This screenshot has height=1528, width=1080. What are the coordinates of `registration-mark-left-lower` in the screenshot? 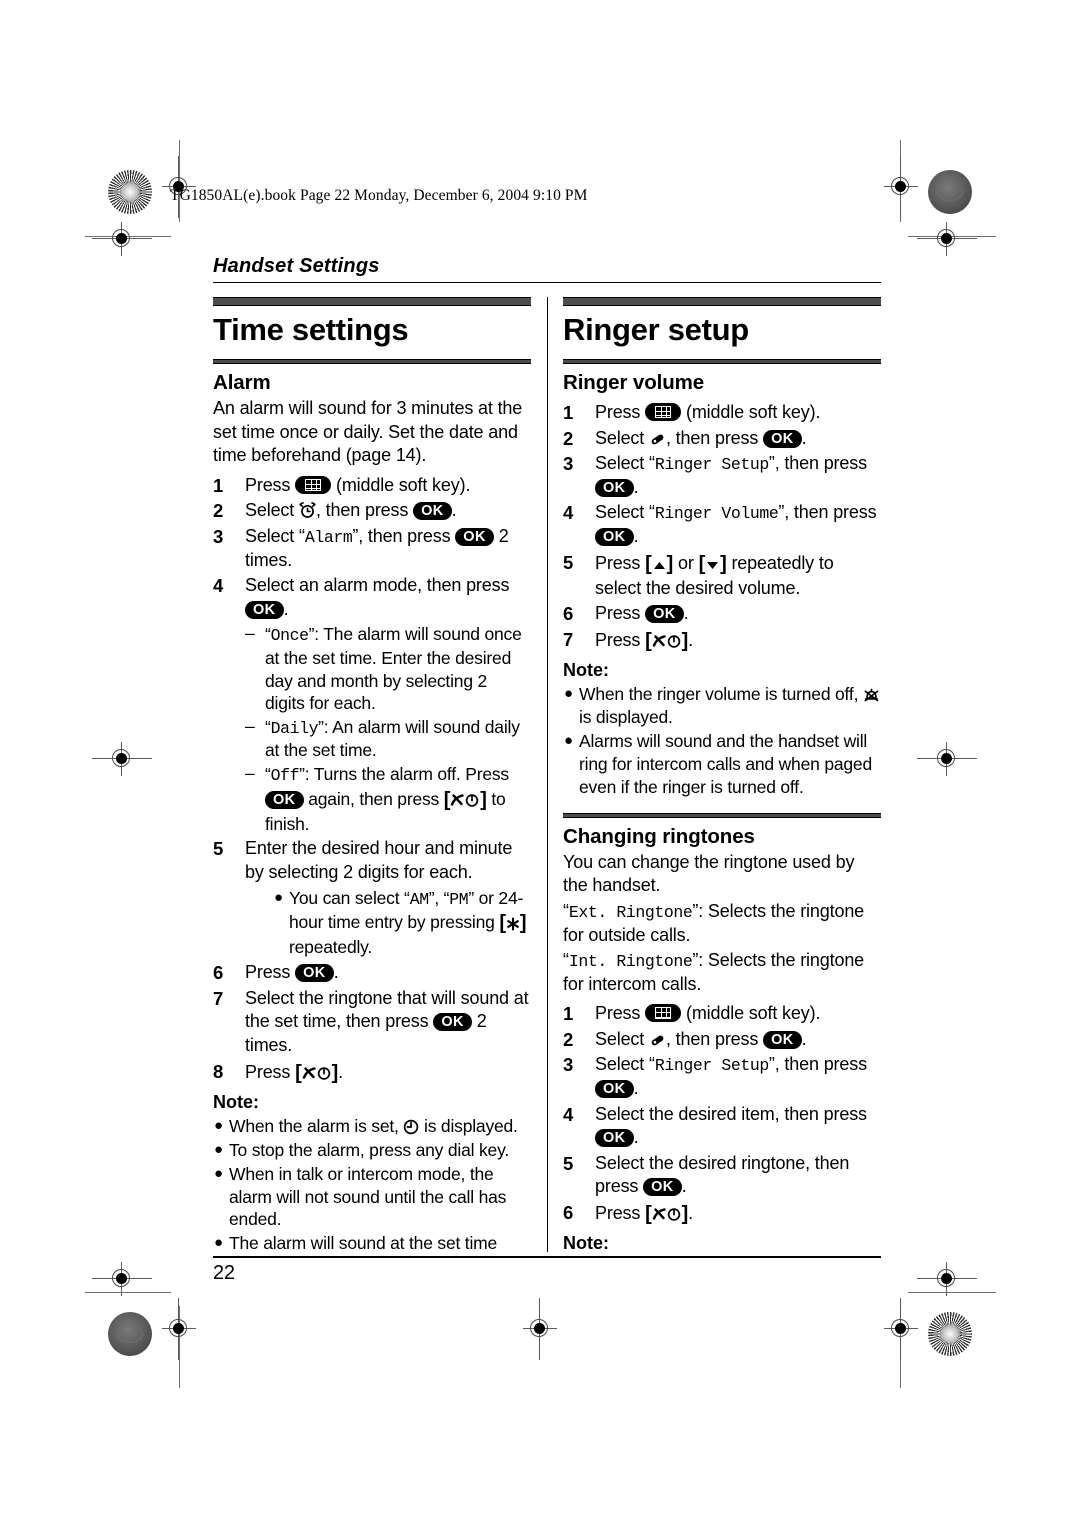 It's located at (122, 1279).